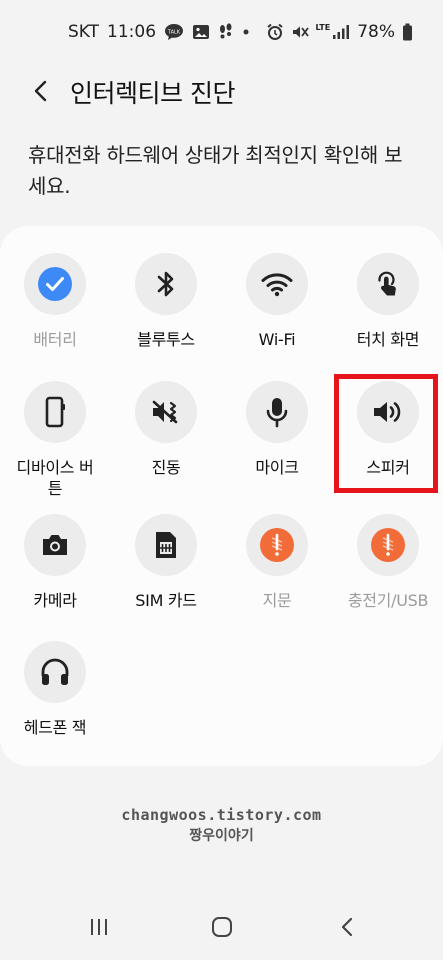 The width and height of the screenshot is (443, 960). Describe the element at coordinates (152, 93) in the screenshot. I see `page-title: 인터렉티브 진단` at that location.